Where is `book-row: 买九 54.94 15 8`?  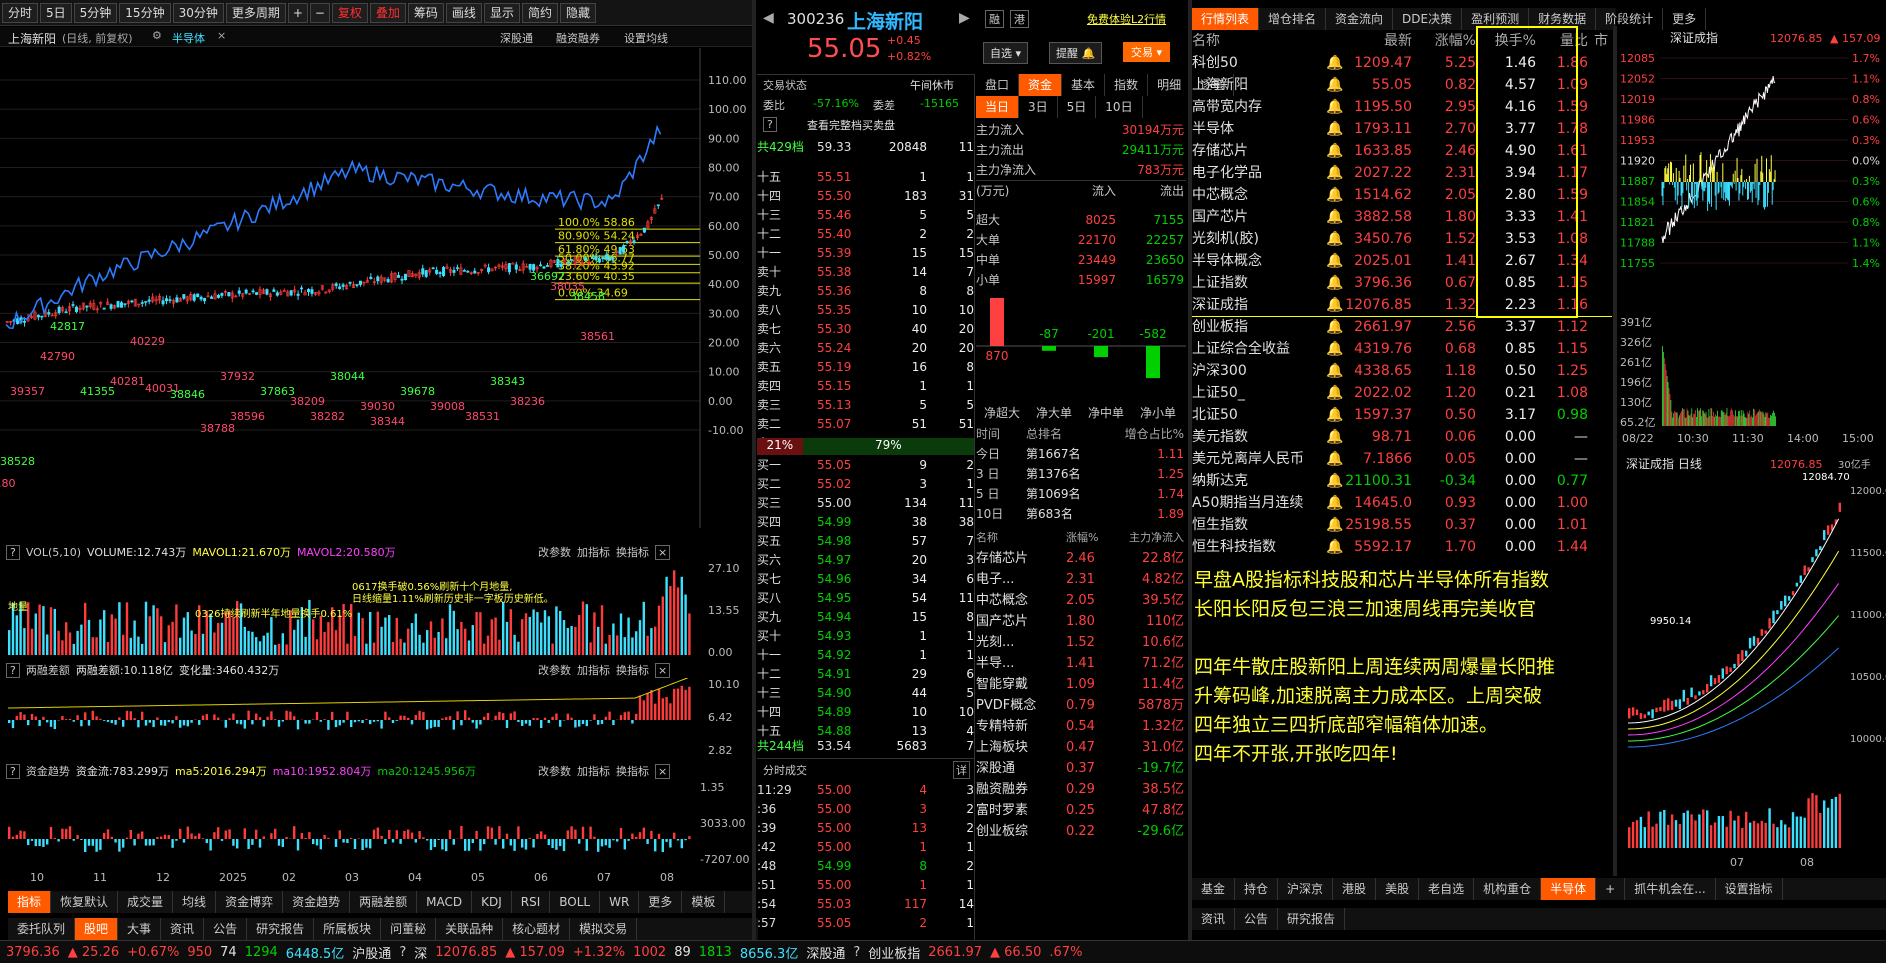 book-row: 买九 54.94 15 8 is located at coordinates (865, 617).